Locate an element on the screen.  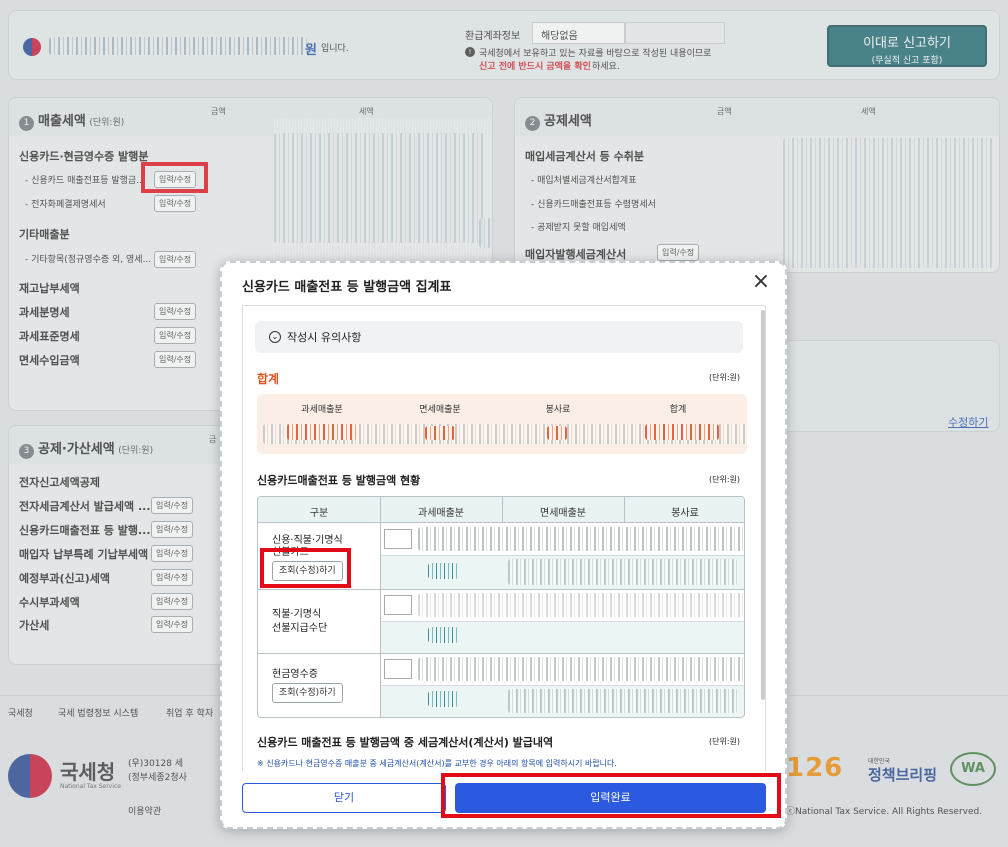
masked-row1-sub is located at coordinates (443, 571).